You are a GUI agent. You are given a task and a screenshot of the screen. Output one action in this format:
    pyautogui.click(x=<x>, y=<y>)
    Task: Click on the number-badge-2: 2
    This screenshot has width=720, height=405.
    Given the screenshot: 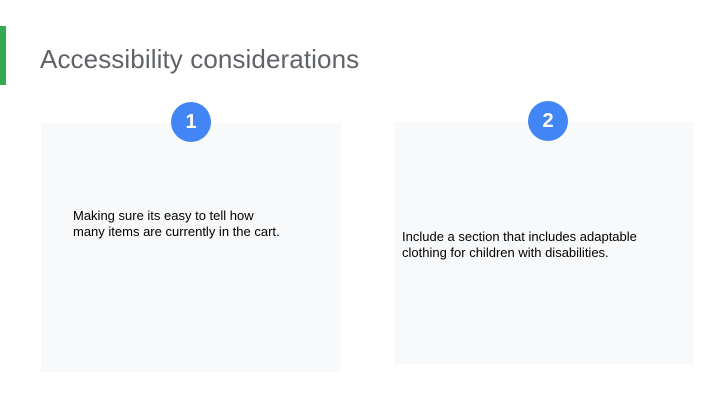 What is the action you would take?
    pyautogui.click(x=548, y=121)
    